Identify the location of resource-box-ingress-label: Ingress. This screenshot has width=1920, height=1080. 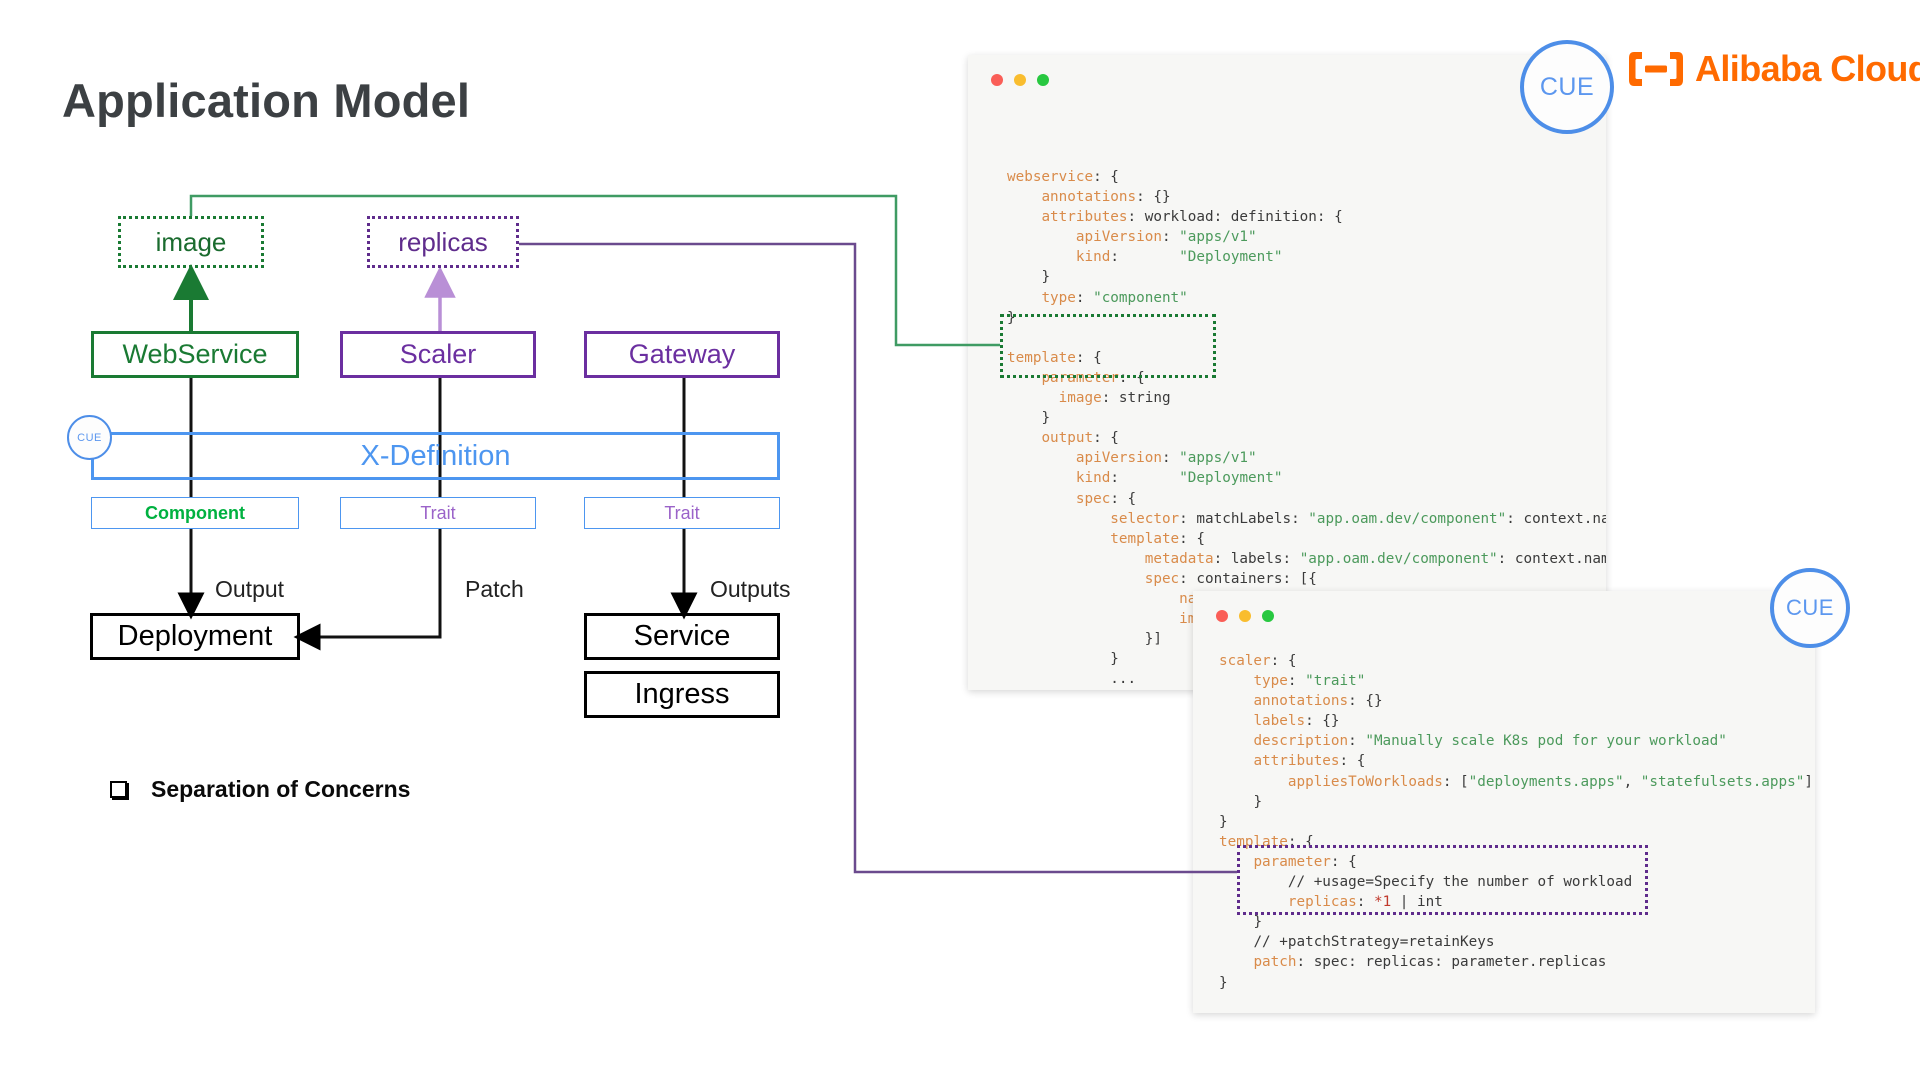
(682, 694).